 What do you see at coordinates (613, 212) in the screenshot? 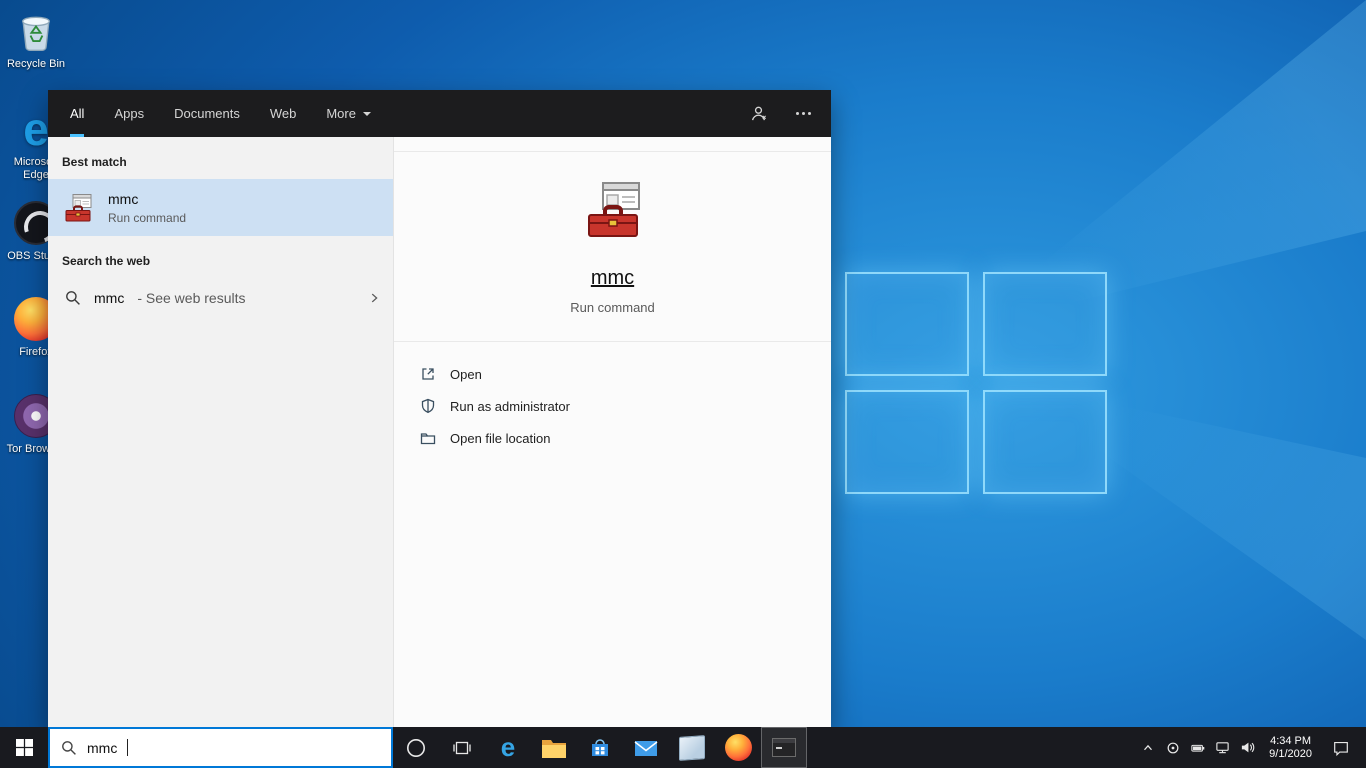
I see `mmc-toolbox-icon-large` at bounding box center [613, 212].